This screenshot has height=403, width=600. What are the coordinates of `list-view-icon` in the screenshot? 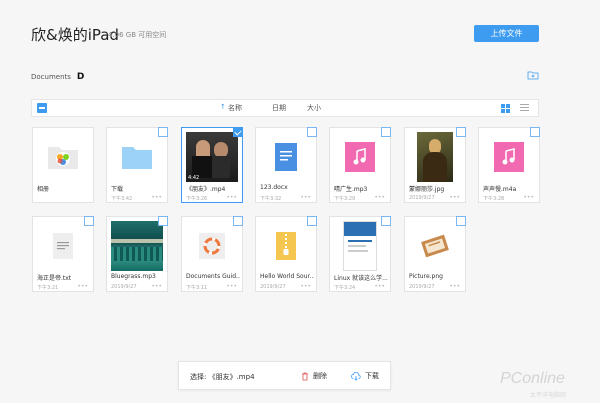 It's located at (524, 108).